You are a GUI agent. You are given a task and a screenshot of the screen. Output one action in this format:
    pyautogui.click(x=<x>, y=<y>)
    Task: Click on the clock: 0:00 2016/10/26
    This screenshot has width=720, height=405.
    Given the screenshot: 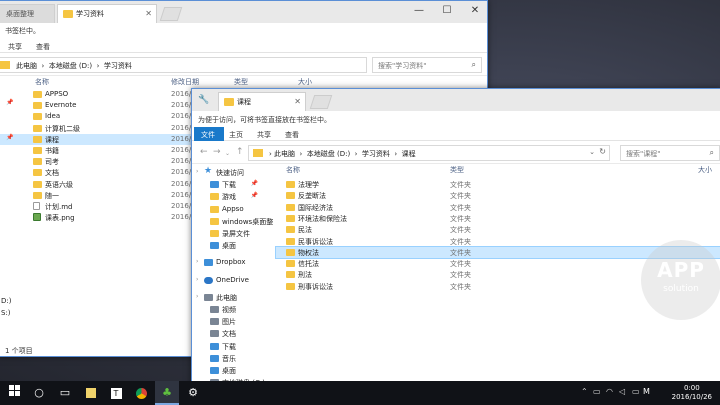 What is the action you would take?
    pyautogui.click(x=692, y=393)
    